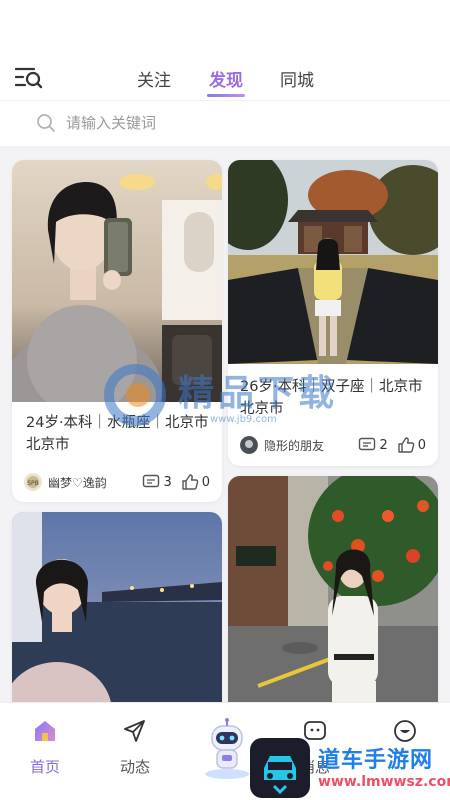 This screenshot has height=800, width=450. Describe the element at coordinates (249, 445) in the screenshot. I see `avatar` at that location.